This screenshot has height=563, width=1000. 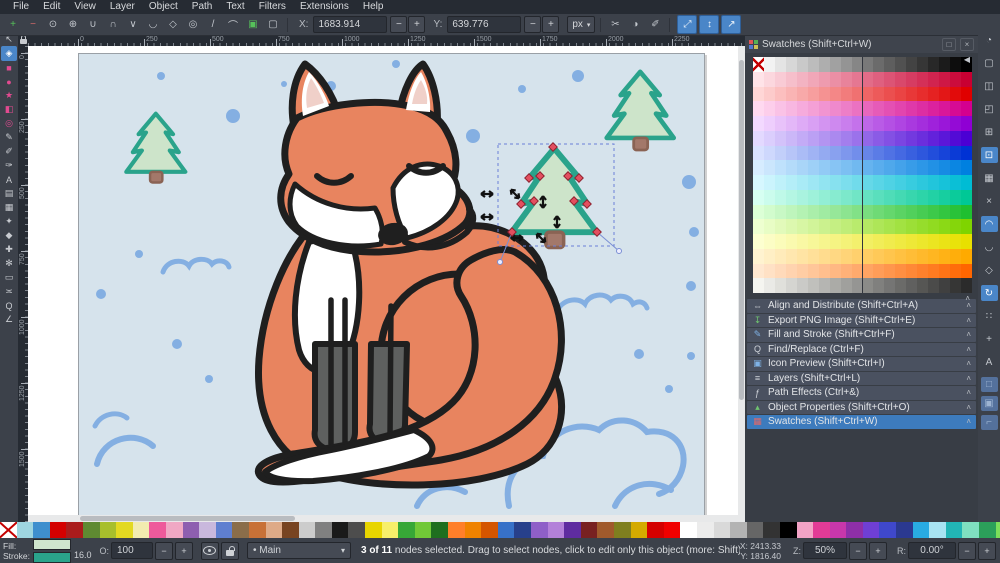 What do you see at coordinates (989, 247) in the screenshot?
I see `snap-cusp-nodes-icon: ◡` at bounding box center [989, 247].